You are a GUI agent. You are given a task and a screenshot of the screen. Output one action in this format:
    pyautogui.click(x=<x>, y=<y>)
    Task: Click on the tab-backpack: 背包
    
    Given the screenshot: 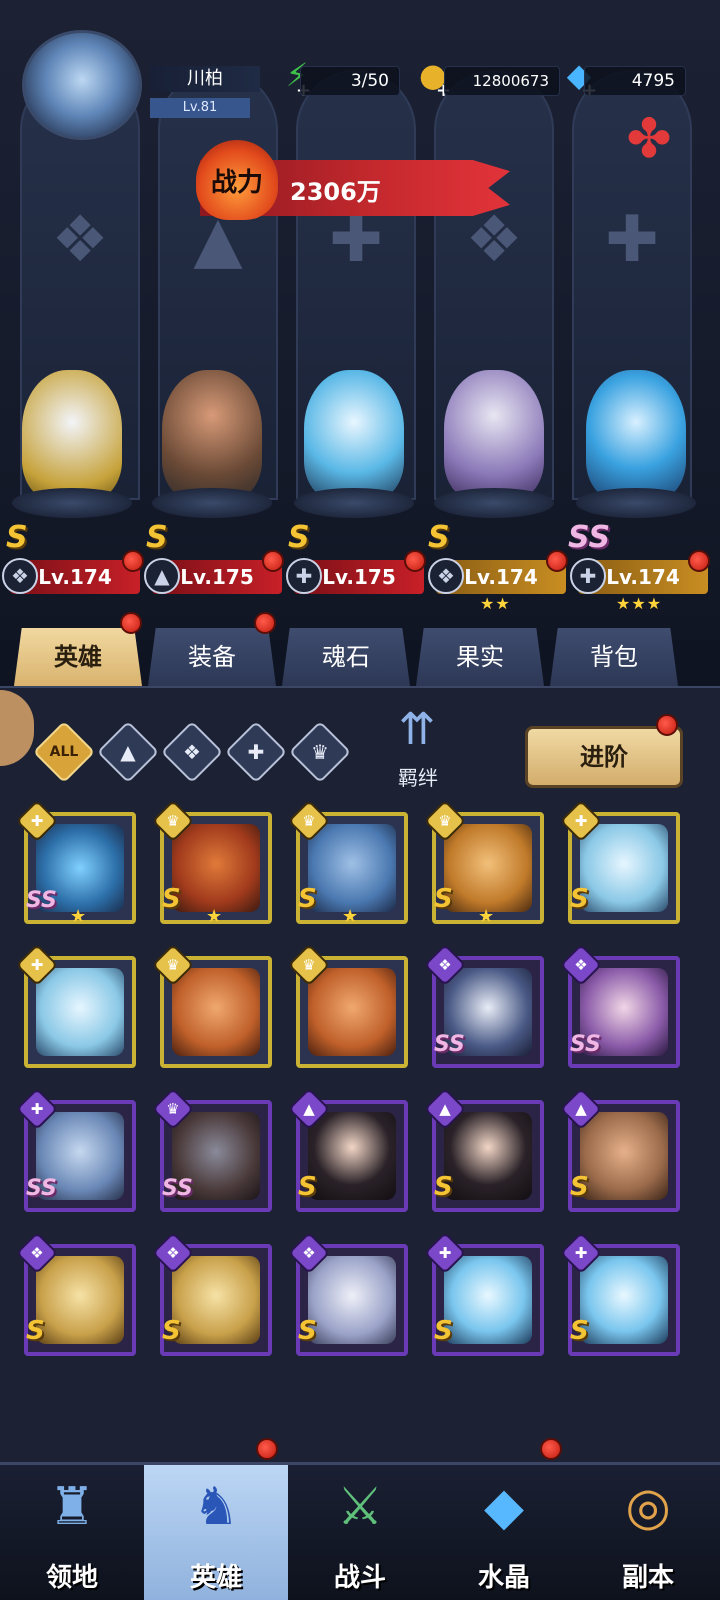 What is the action you would take?
    pyautogui.click(x=614, y=657)
    